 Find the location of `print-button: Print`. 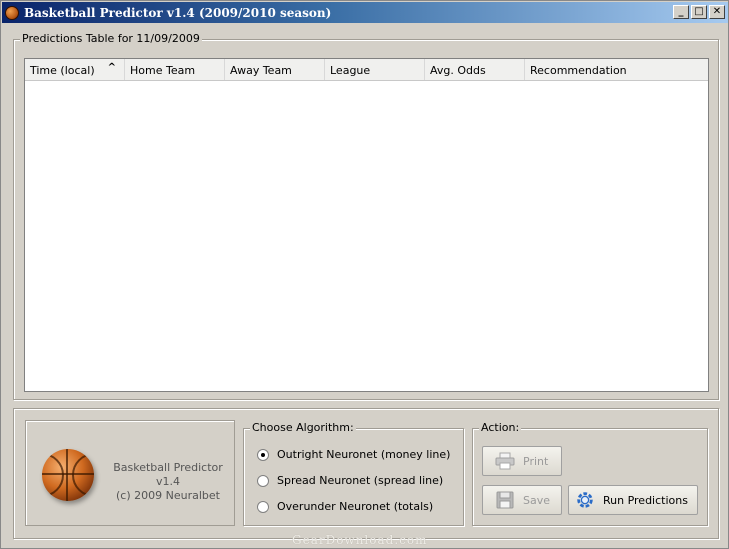

print-button: Print is located at coordinates (522, 461).